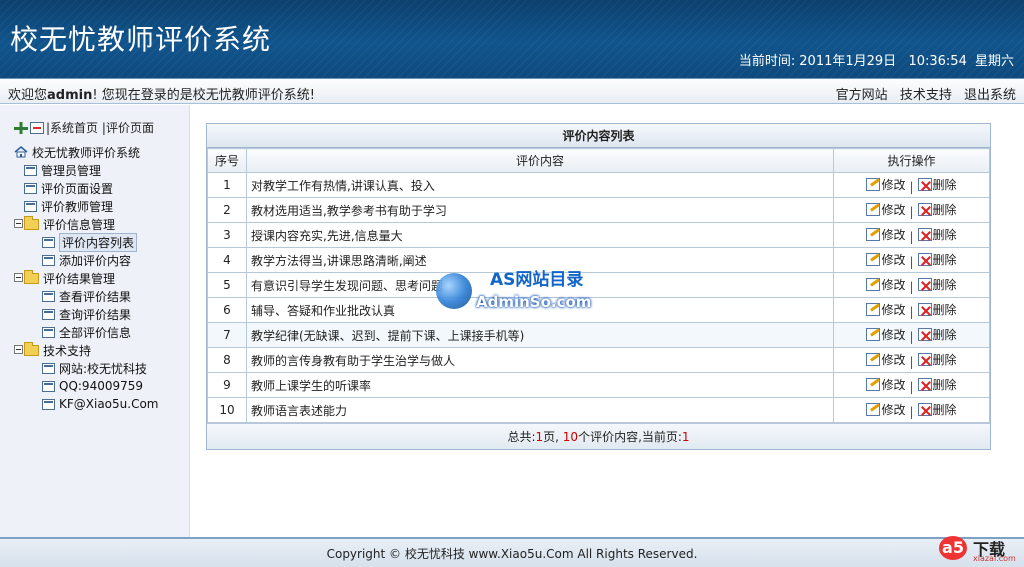 The image size is (1024, 567). Describe the element at coordinates (227, 285) in the screenshot. I see `row-no: 5` at that location.